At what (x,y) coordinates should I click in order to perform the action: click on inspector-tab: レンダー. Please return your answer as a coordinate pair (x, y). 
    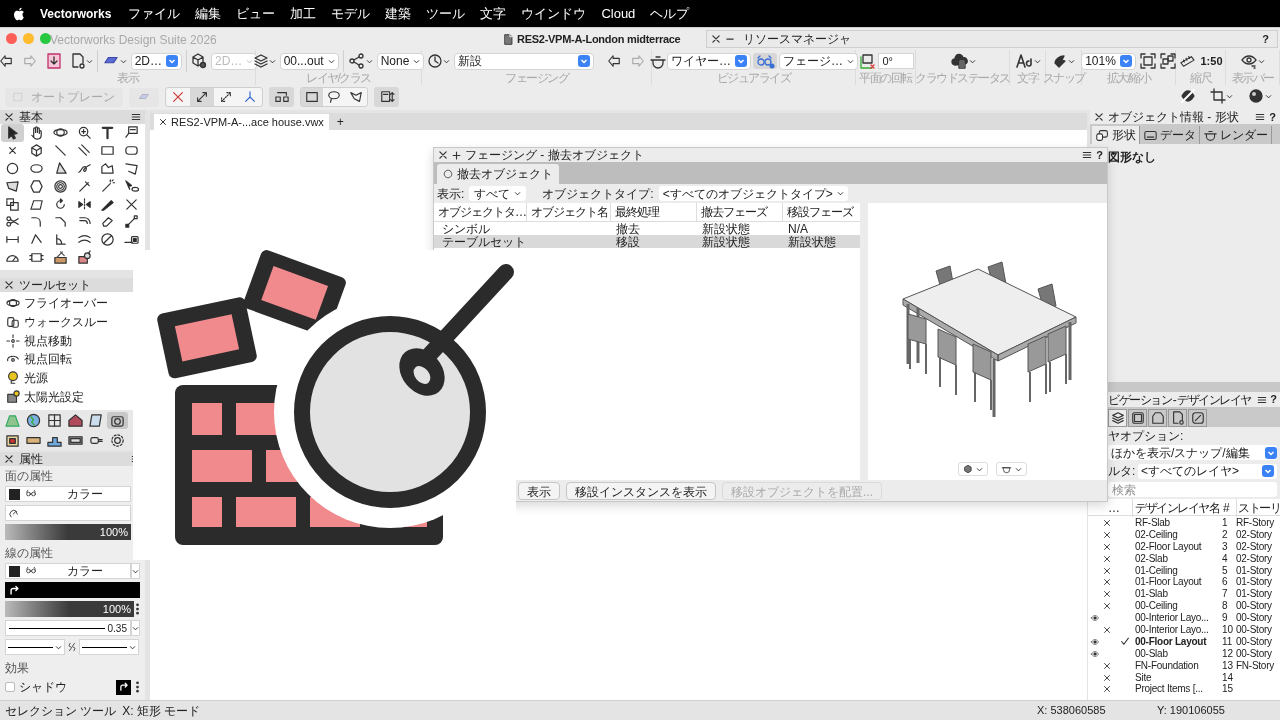
    Looking at the image, I should click on (1236, 135).